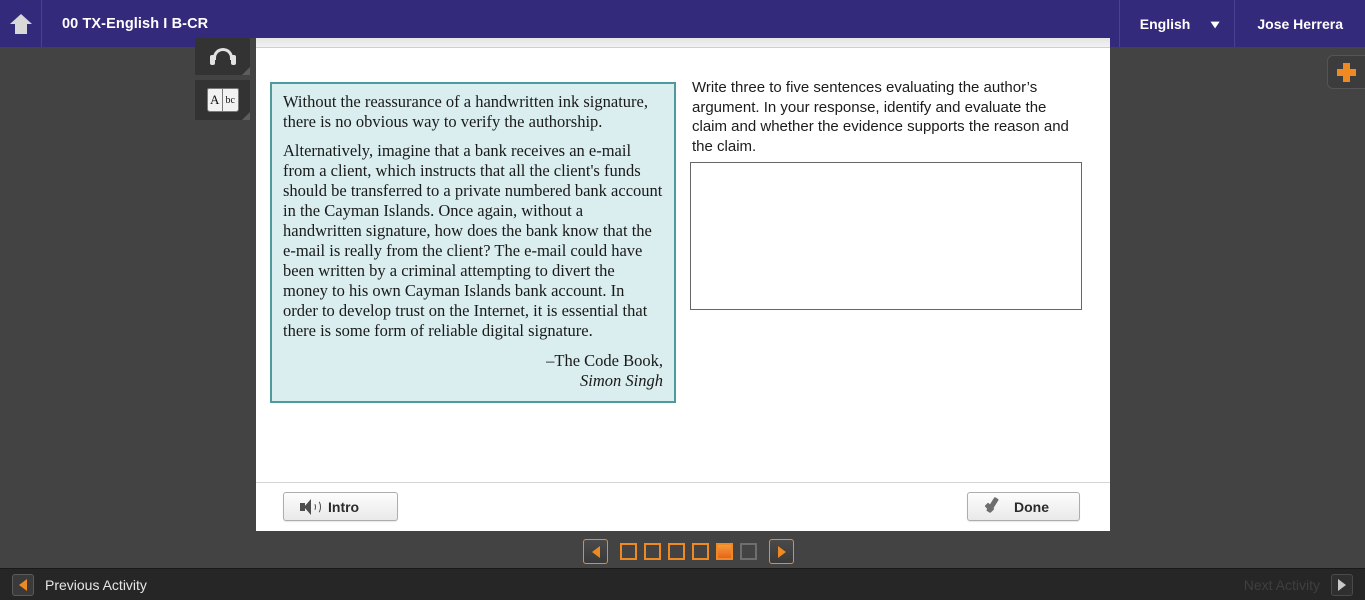  I want to click on done-button: Done, so click(1023, 506).